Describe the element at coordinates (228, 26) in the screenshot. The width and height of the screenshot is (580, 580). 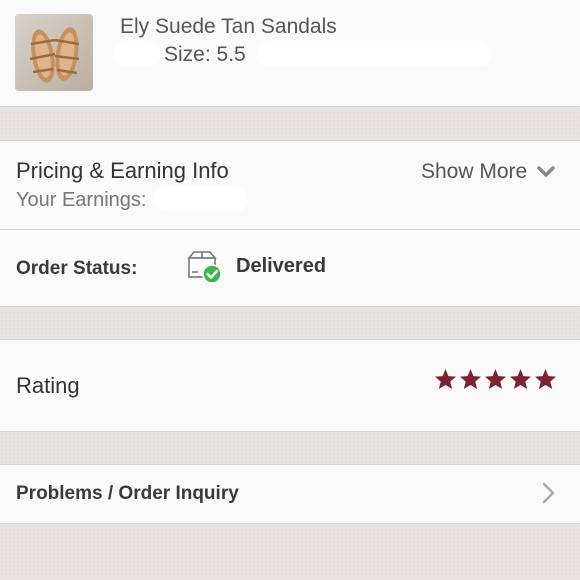
I see `product-title: Ely Suede Tan Sandals` at that location.